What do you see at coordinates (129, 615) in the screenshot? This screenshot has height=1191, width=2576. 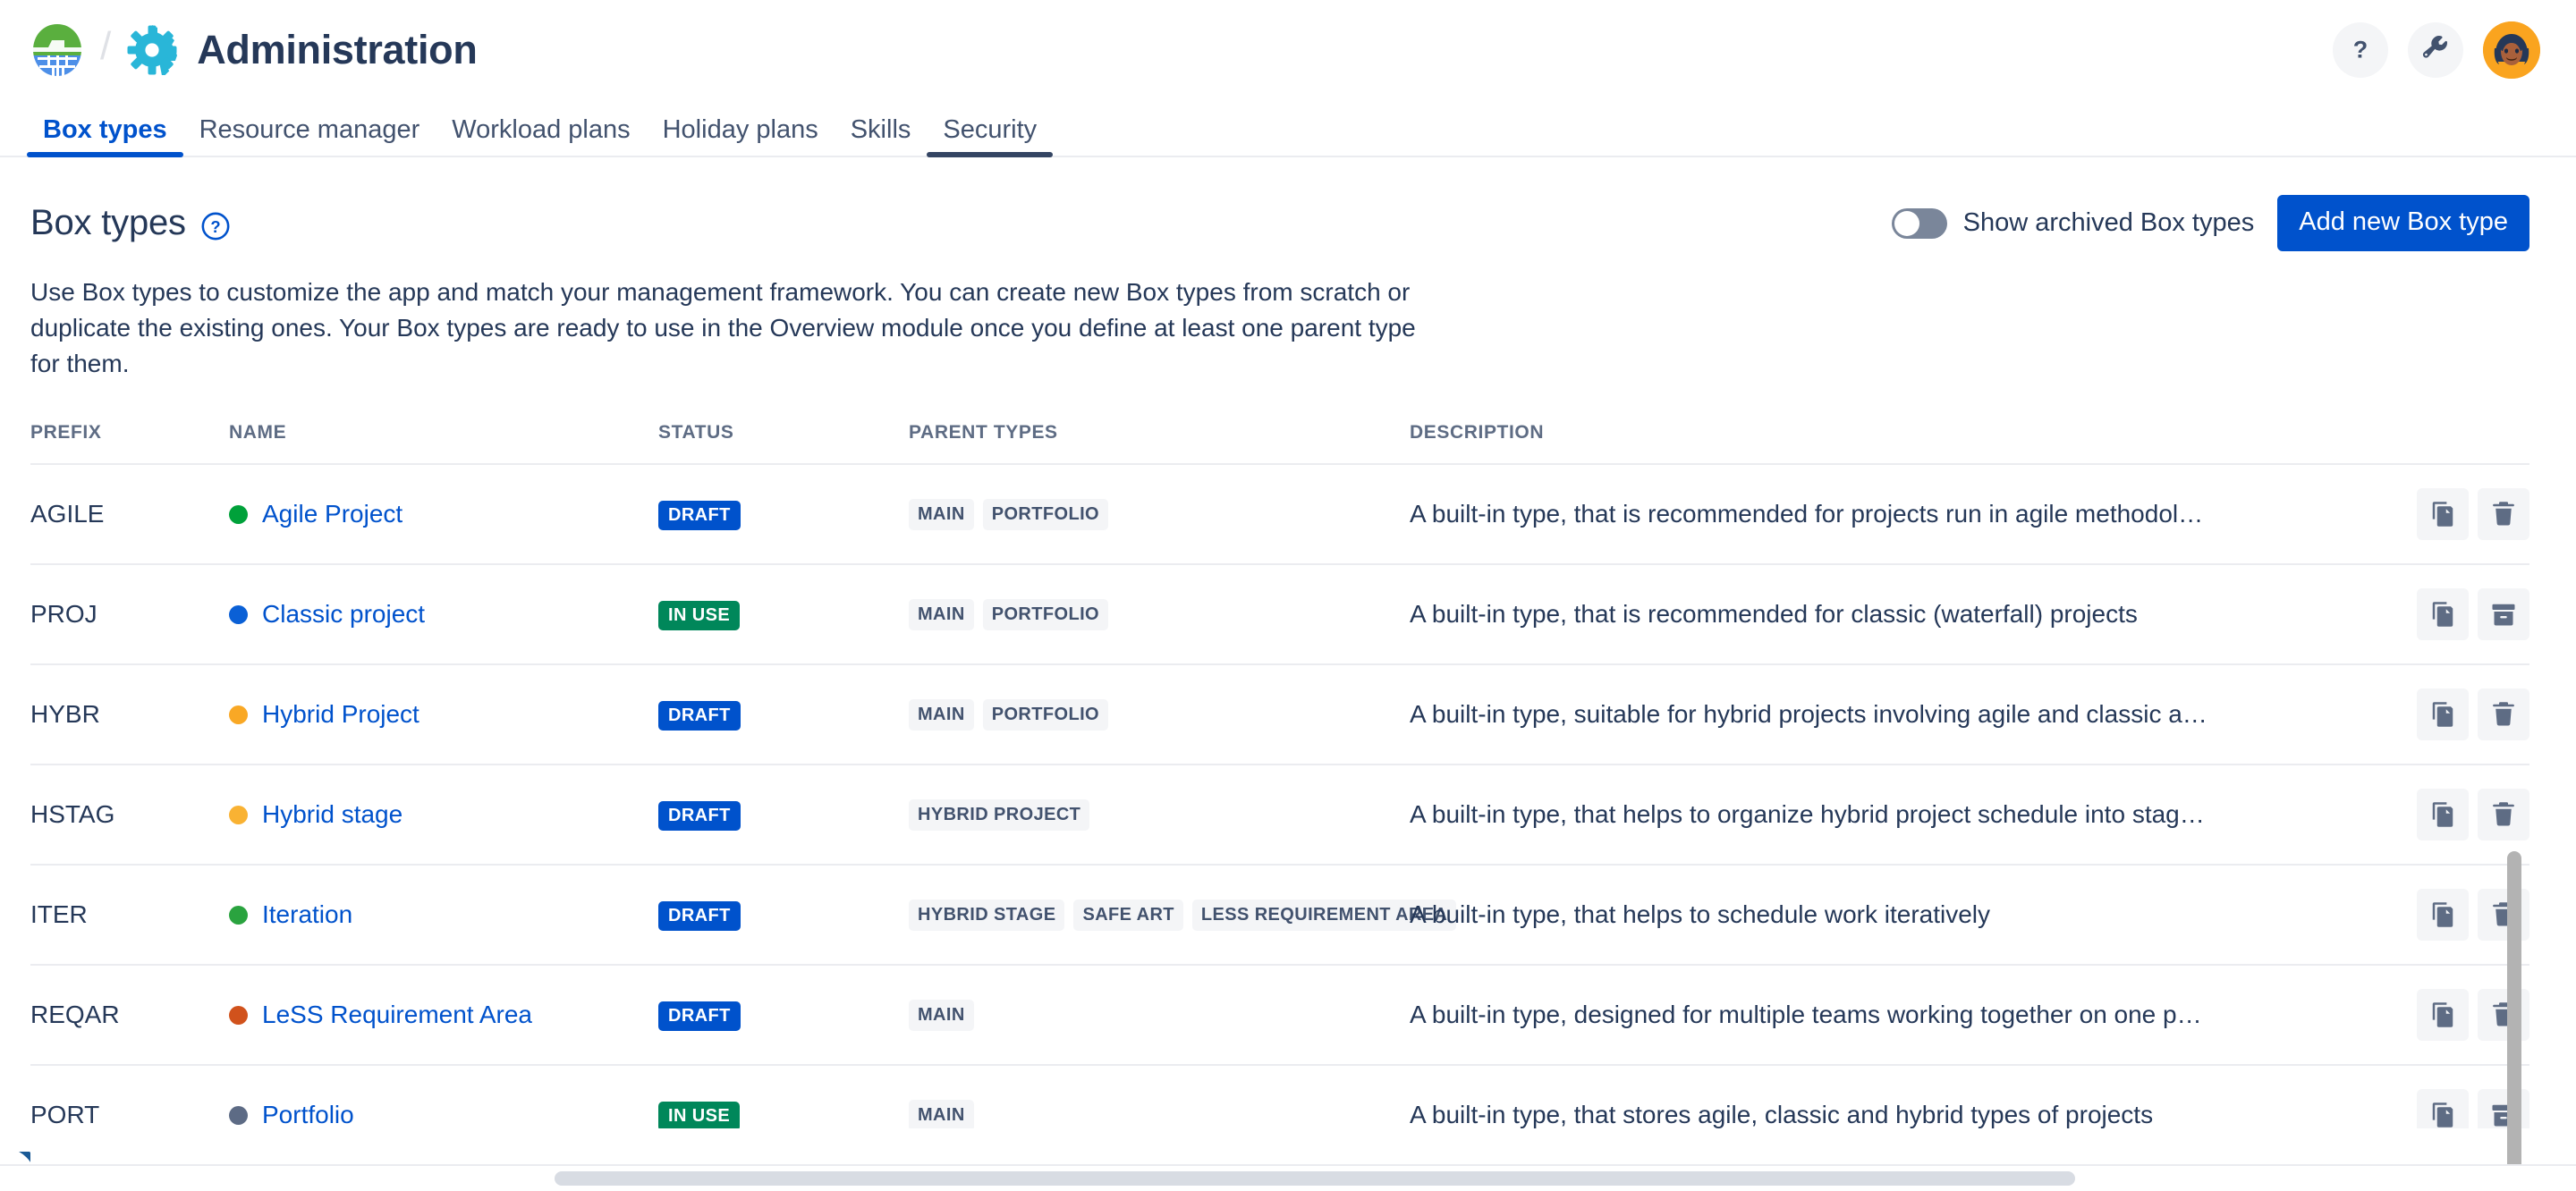 I see `cell-prefix: PROJ` at bounding box center [129, 615].